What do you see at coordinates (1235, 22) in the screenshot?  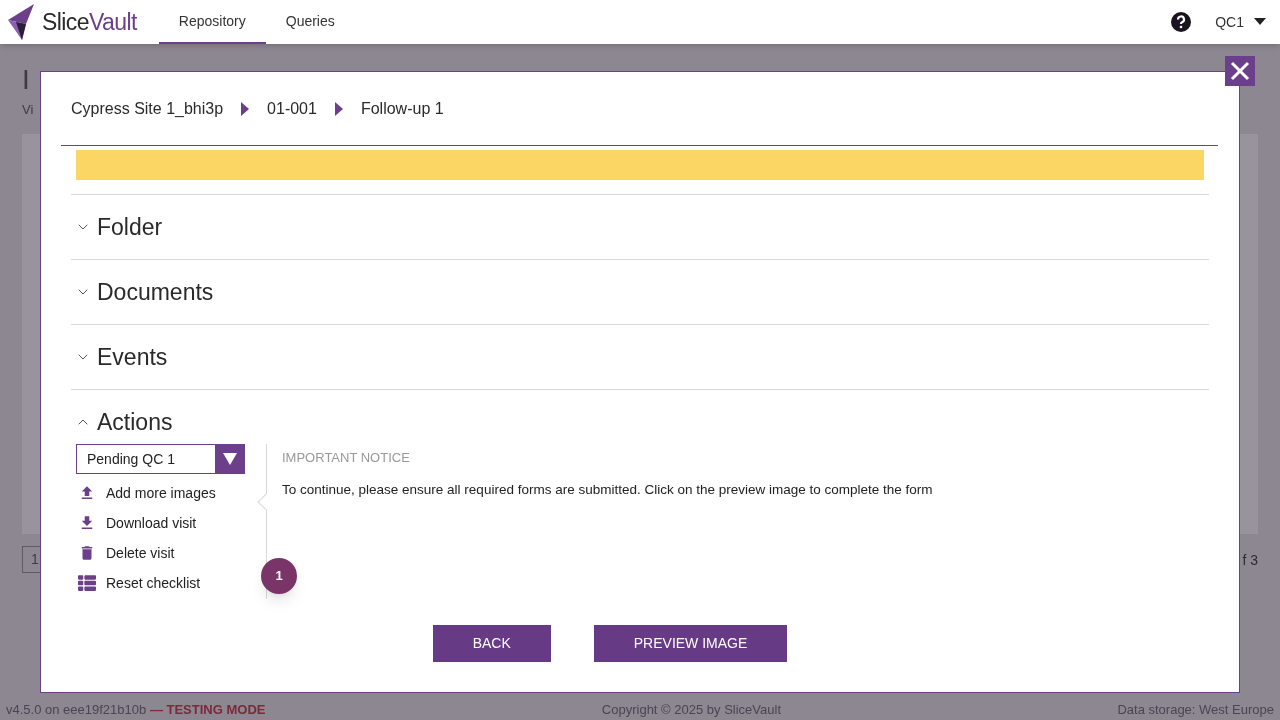 I see `user-menu: QC1` at bounding box center [1235, 22].